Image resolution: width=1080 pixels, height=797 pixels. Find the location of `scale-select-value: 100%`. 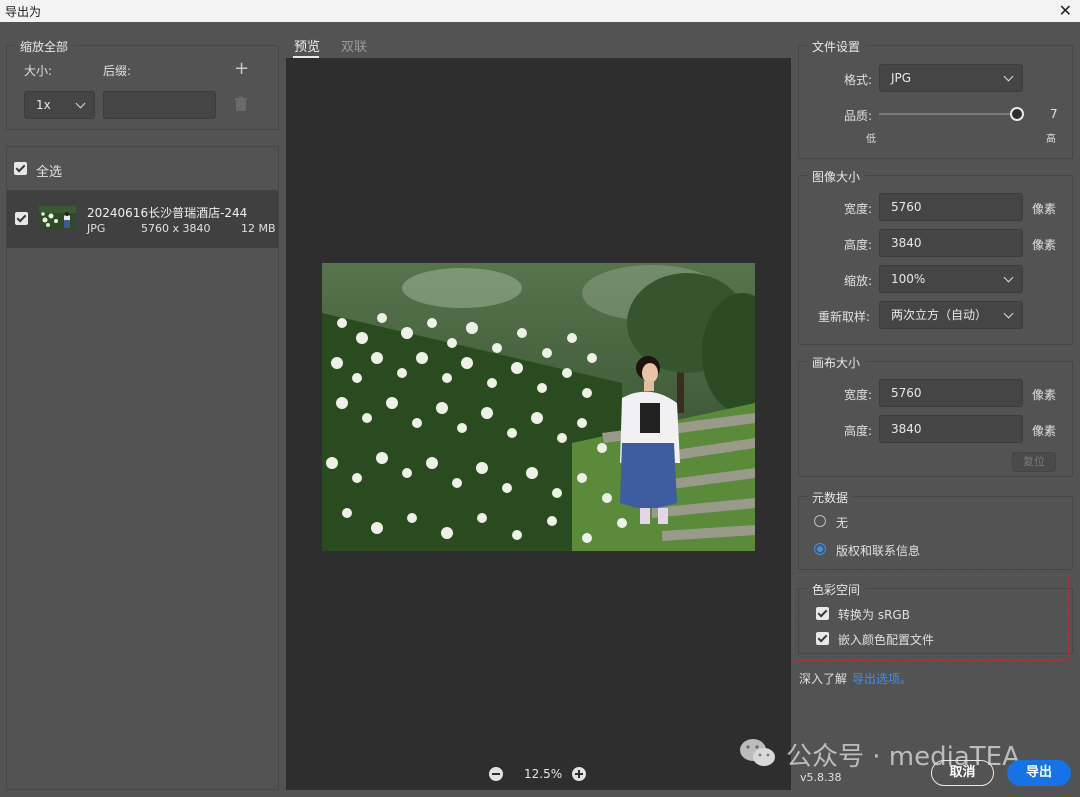

scale-select-value: 100% is located at coordinates (908, 279).